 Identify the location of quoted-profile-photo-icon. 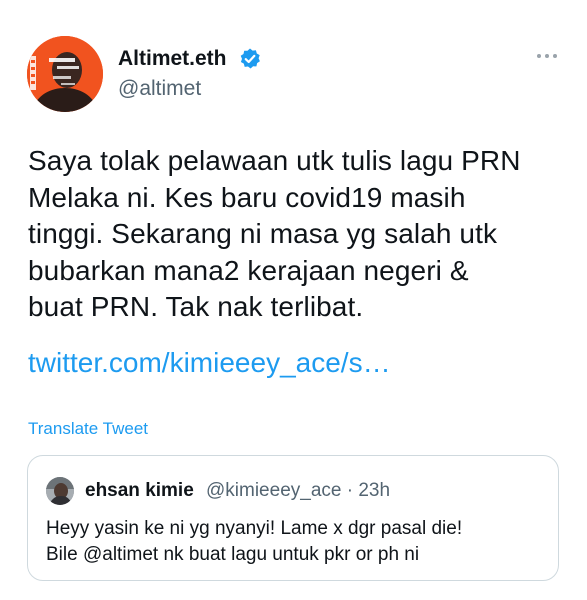
(60, 491).